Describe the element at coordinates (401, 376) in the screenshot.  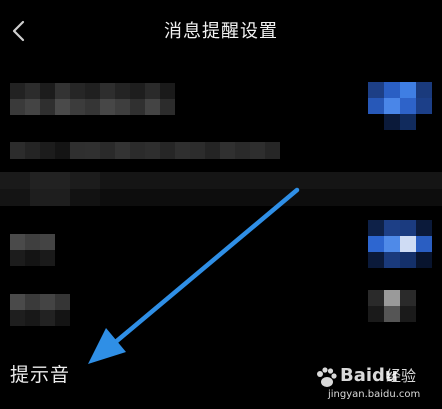
I see `watermark-jingyan: 经验` at that location.